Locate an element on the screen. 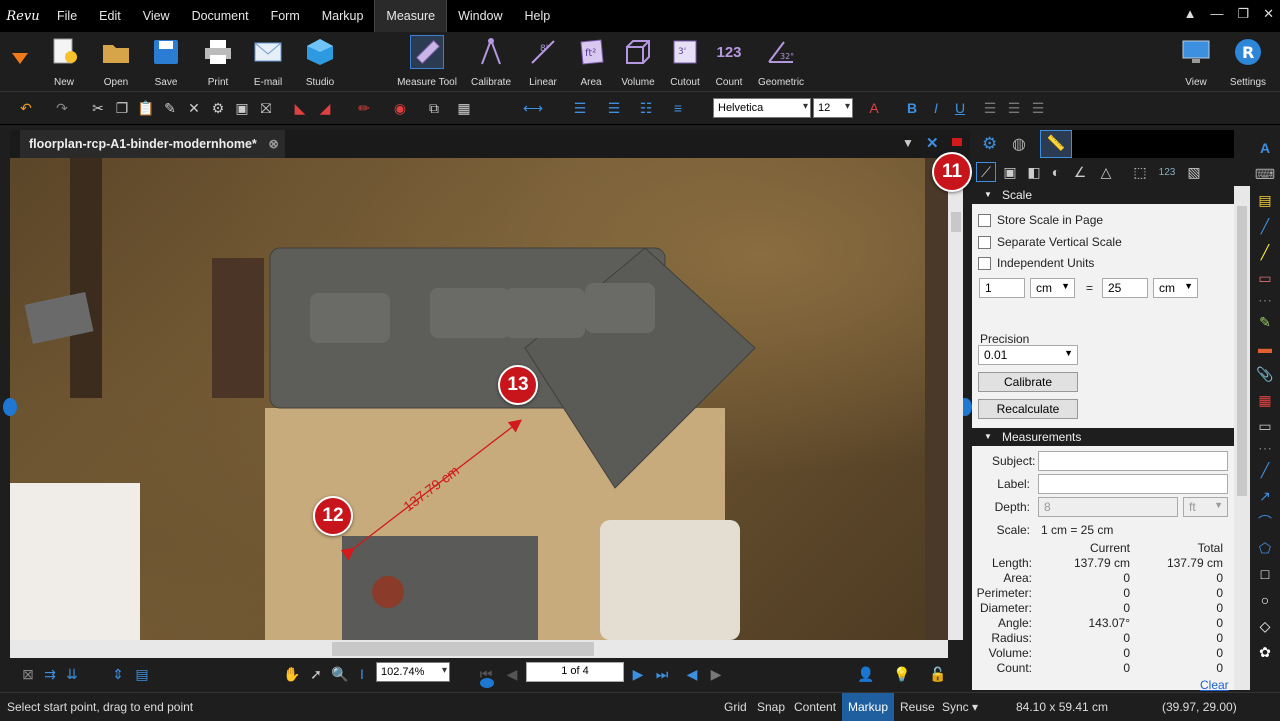  store-scale-box is located at coordinates (984, 220).